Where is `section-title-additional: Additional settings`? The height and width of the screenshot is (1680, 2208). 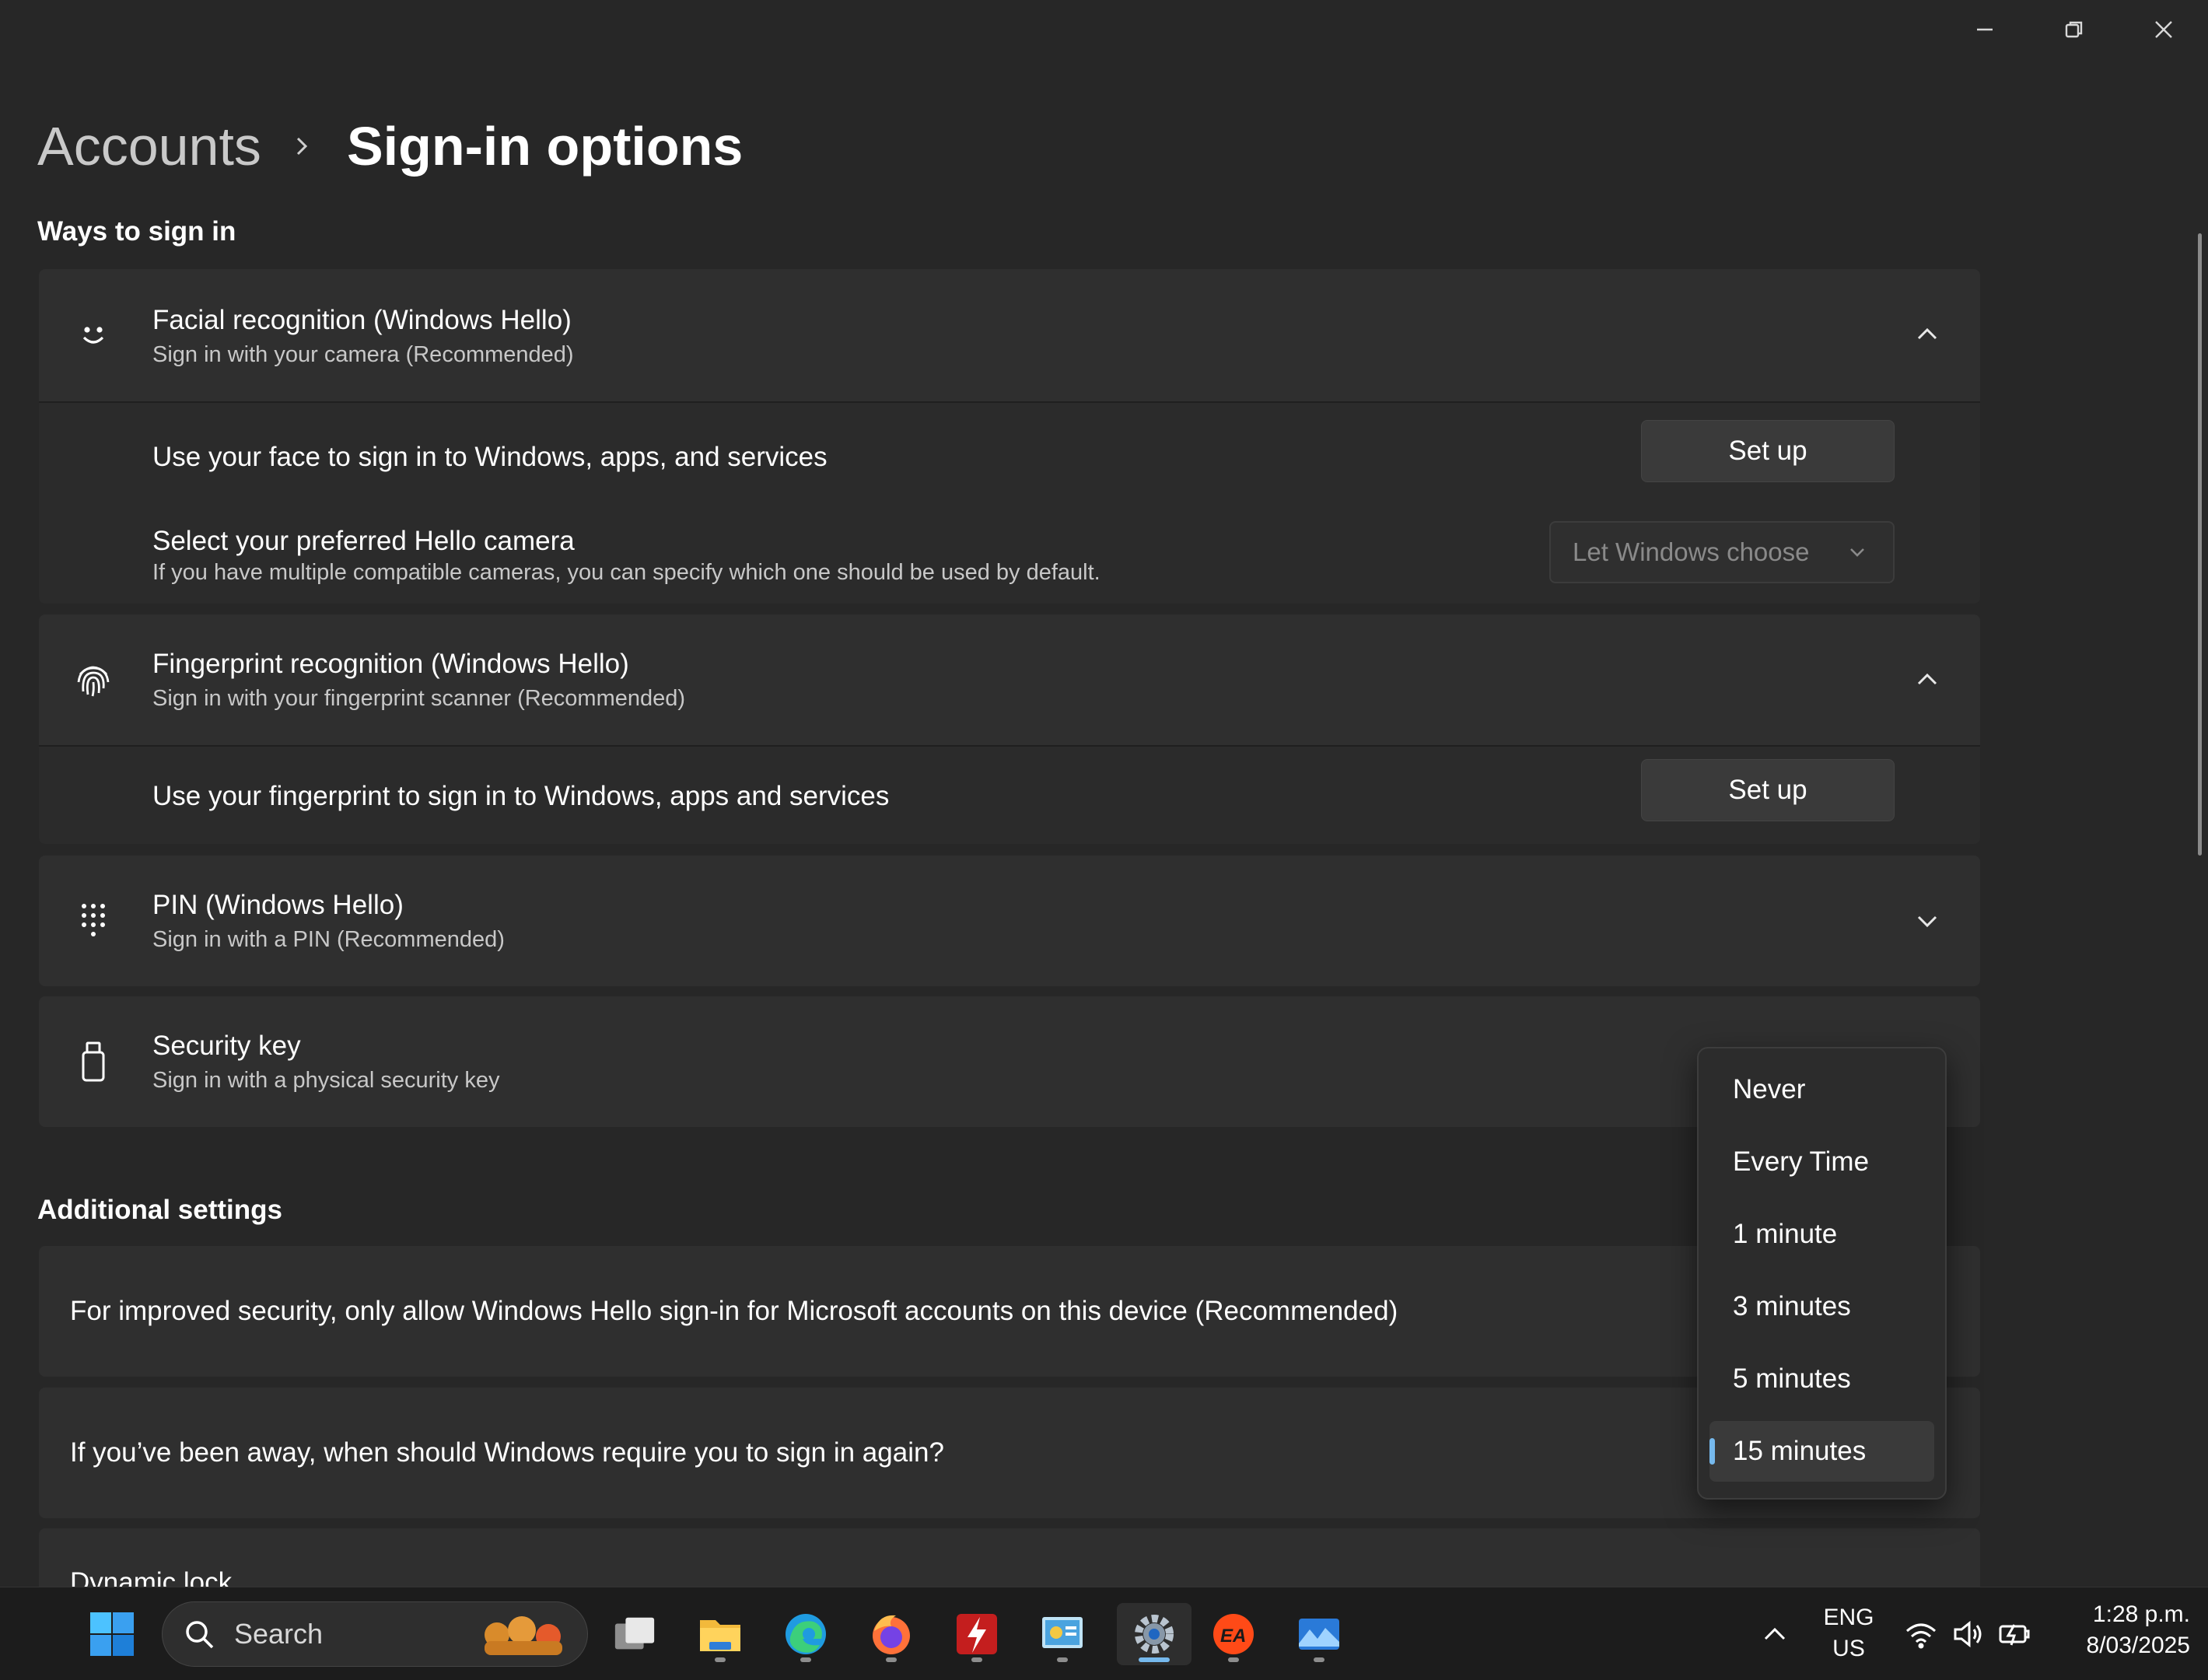
section-title-additional: Additional settings is located at coordinates (159, 1210).